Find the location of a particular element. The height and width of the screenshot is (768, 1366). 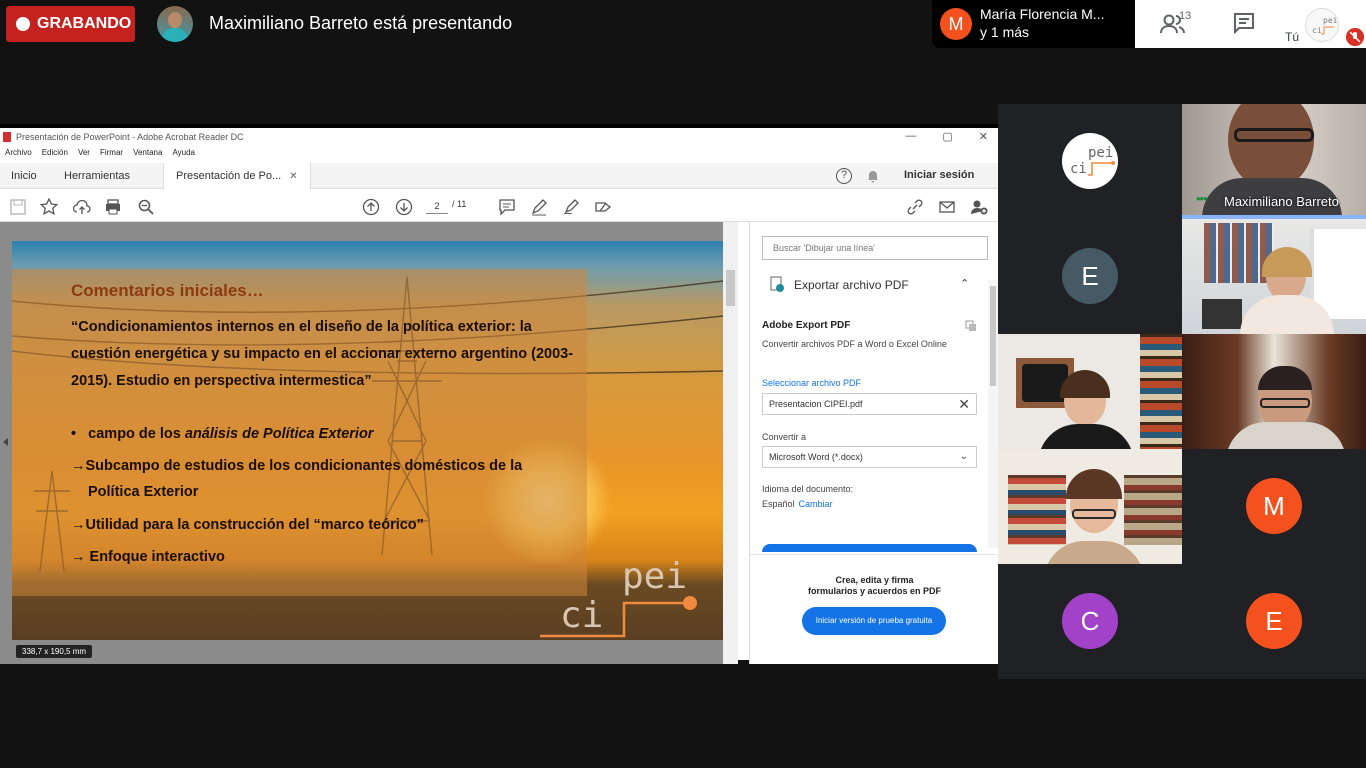

participant-tile-e2: E is located at coordinates (1274, 621).